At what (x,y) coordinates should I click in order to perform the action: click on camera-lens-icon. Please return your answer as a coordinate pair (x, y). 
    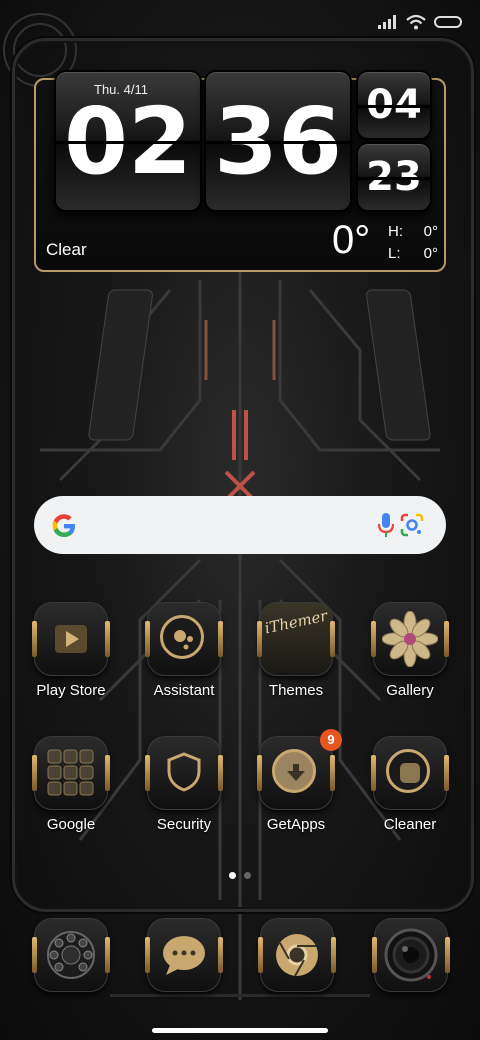
    Looking at the image, I should click on (411, 955).